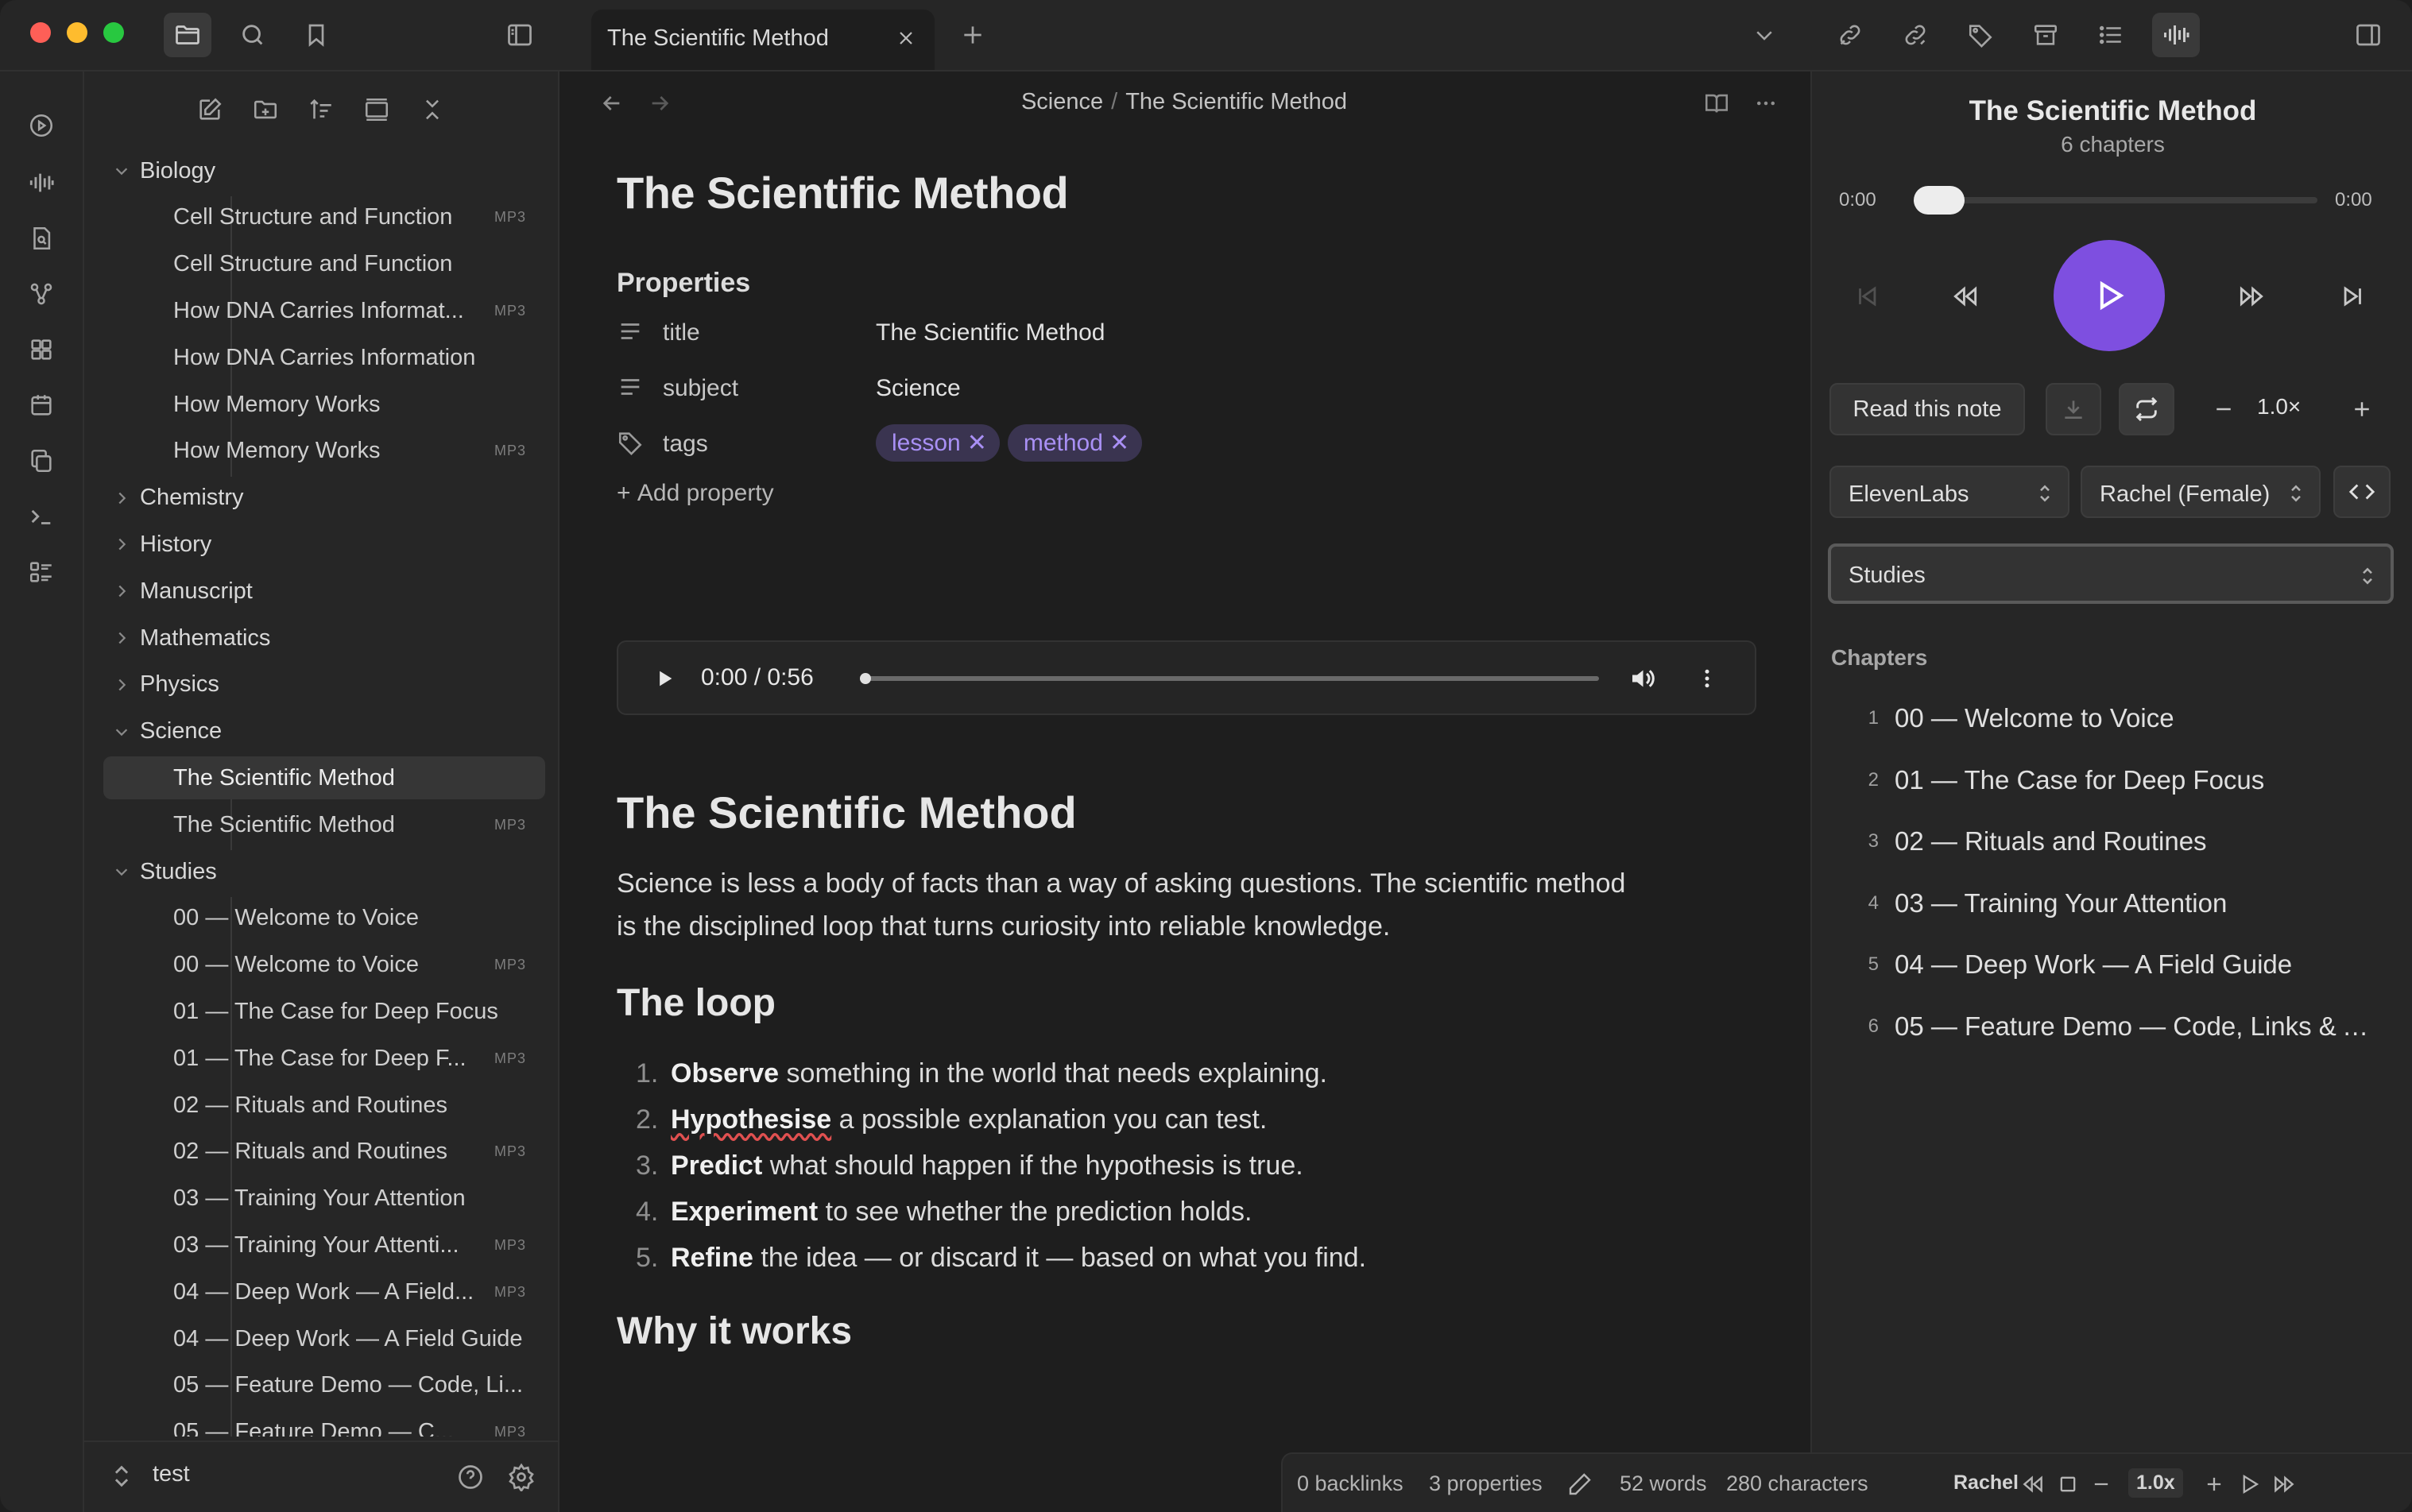 The image size is (2412, 1512). Describe the element at coordinates (906, 38) in the screenshot. I see `tab-close-button` at that location.